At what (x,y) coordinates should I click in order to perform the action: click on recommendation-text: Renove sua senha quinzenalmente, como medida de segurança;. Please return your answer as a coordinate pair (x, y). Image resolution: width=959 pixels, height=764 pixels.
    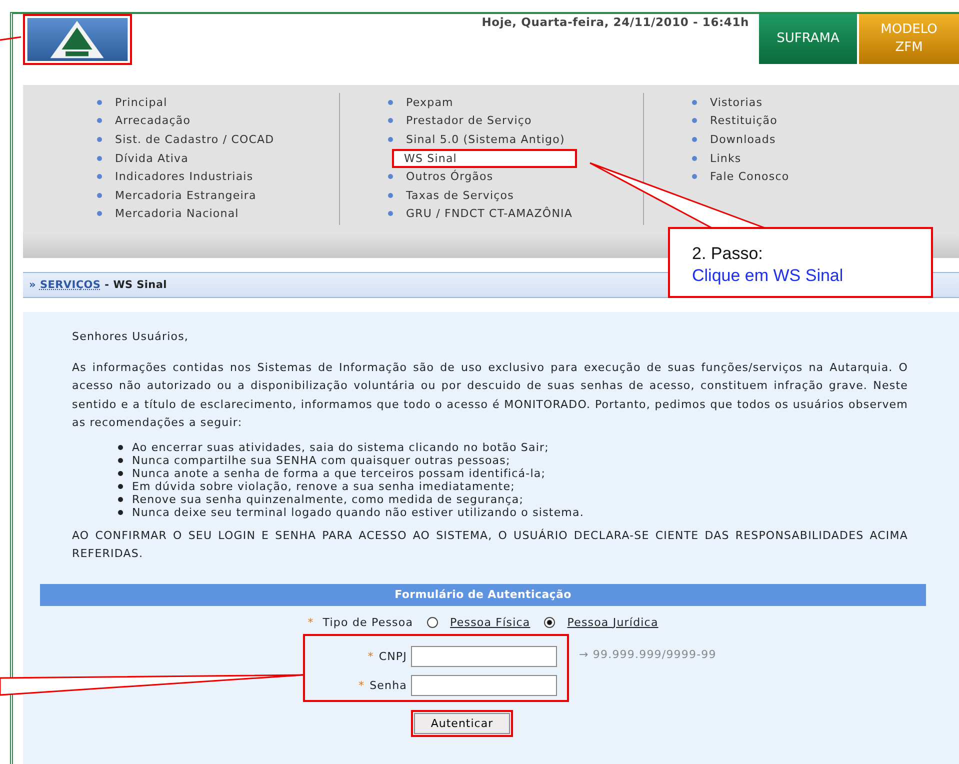
    Looking at the image, I should click on (328, 499).